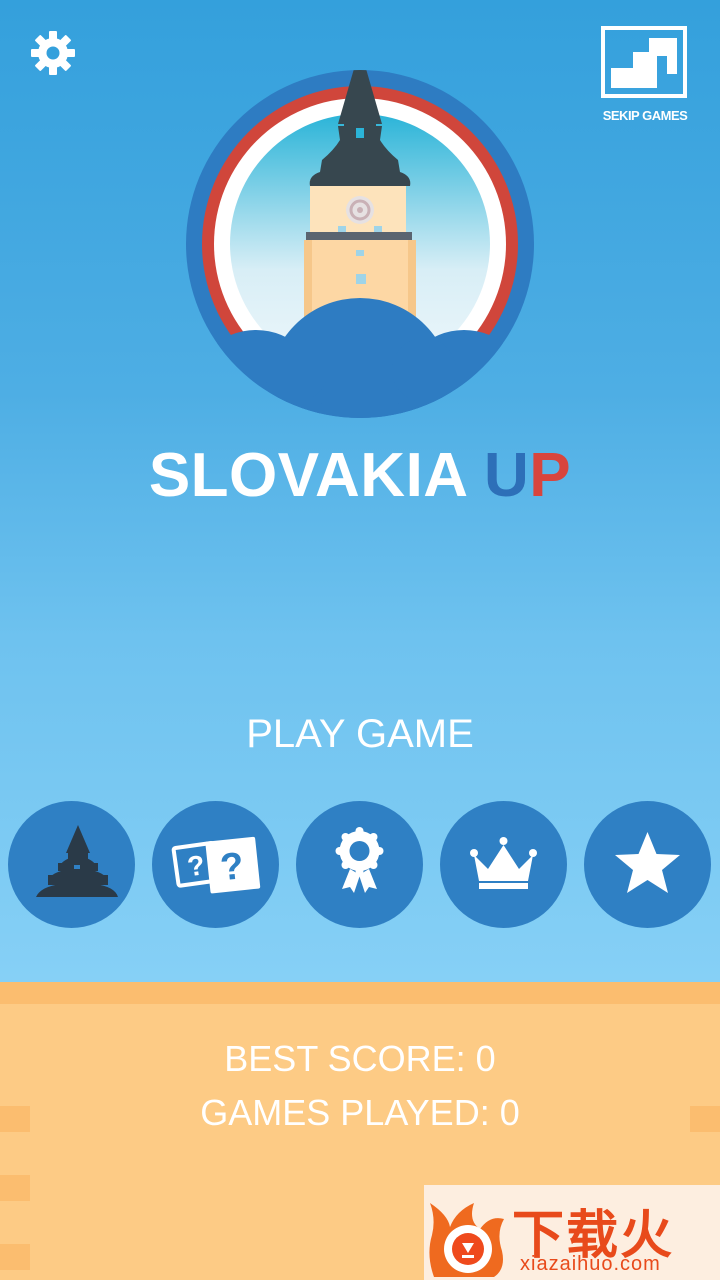 The width and height of the screenshot is (720, 1280). I want to click on settings-button, so click(53, 53).